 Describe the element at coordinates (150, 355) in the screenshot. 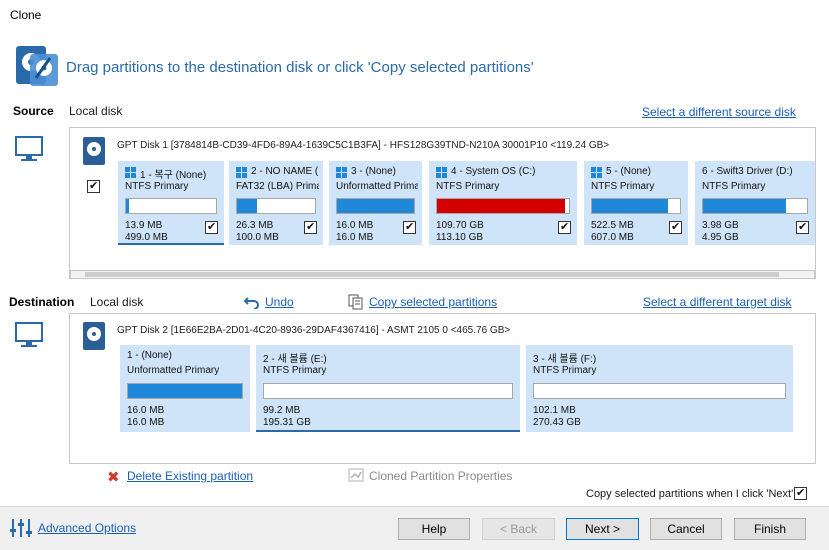

I see `partition-name: 1 - (None)` at that location.